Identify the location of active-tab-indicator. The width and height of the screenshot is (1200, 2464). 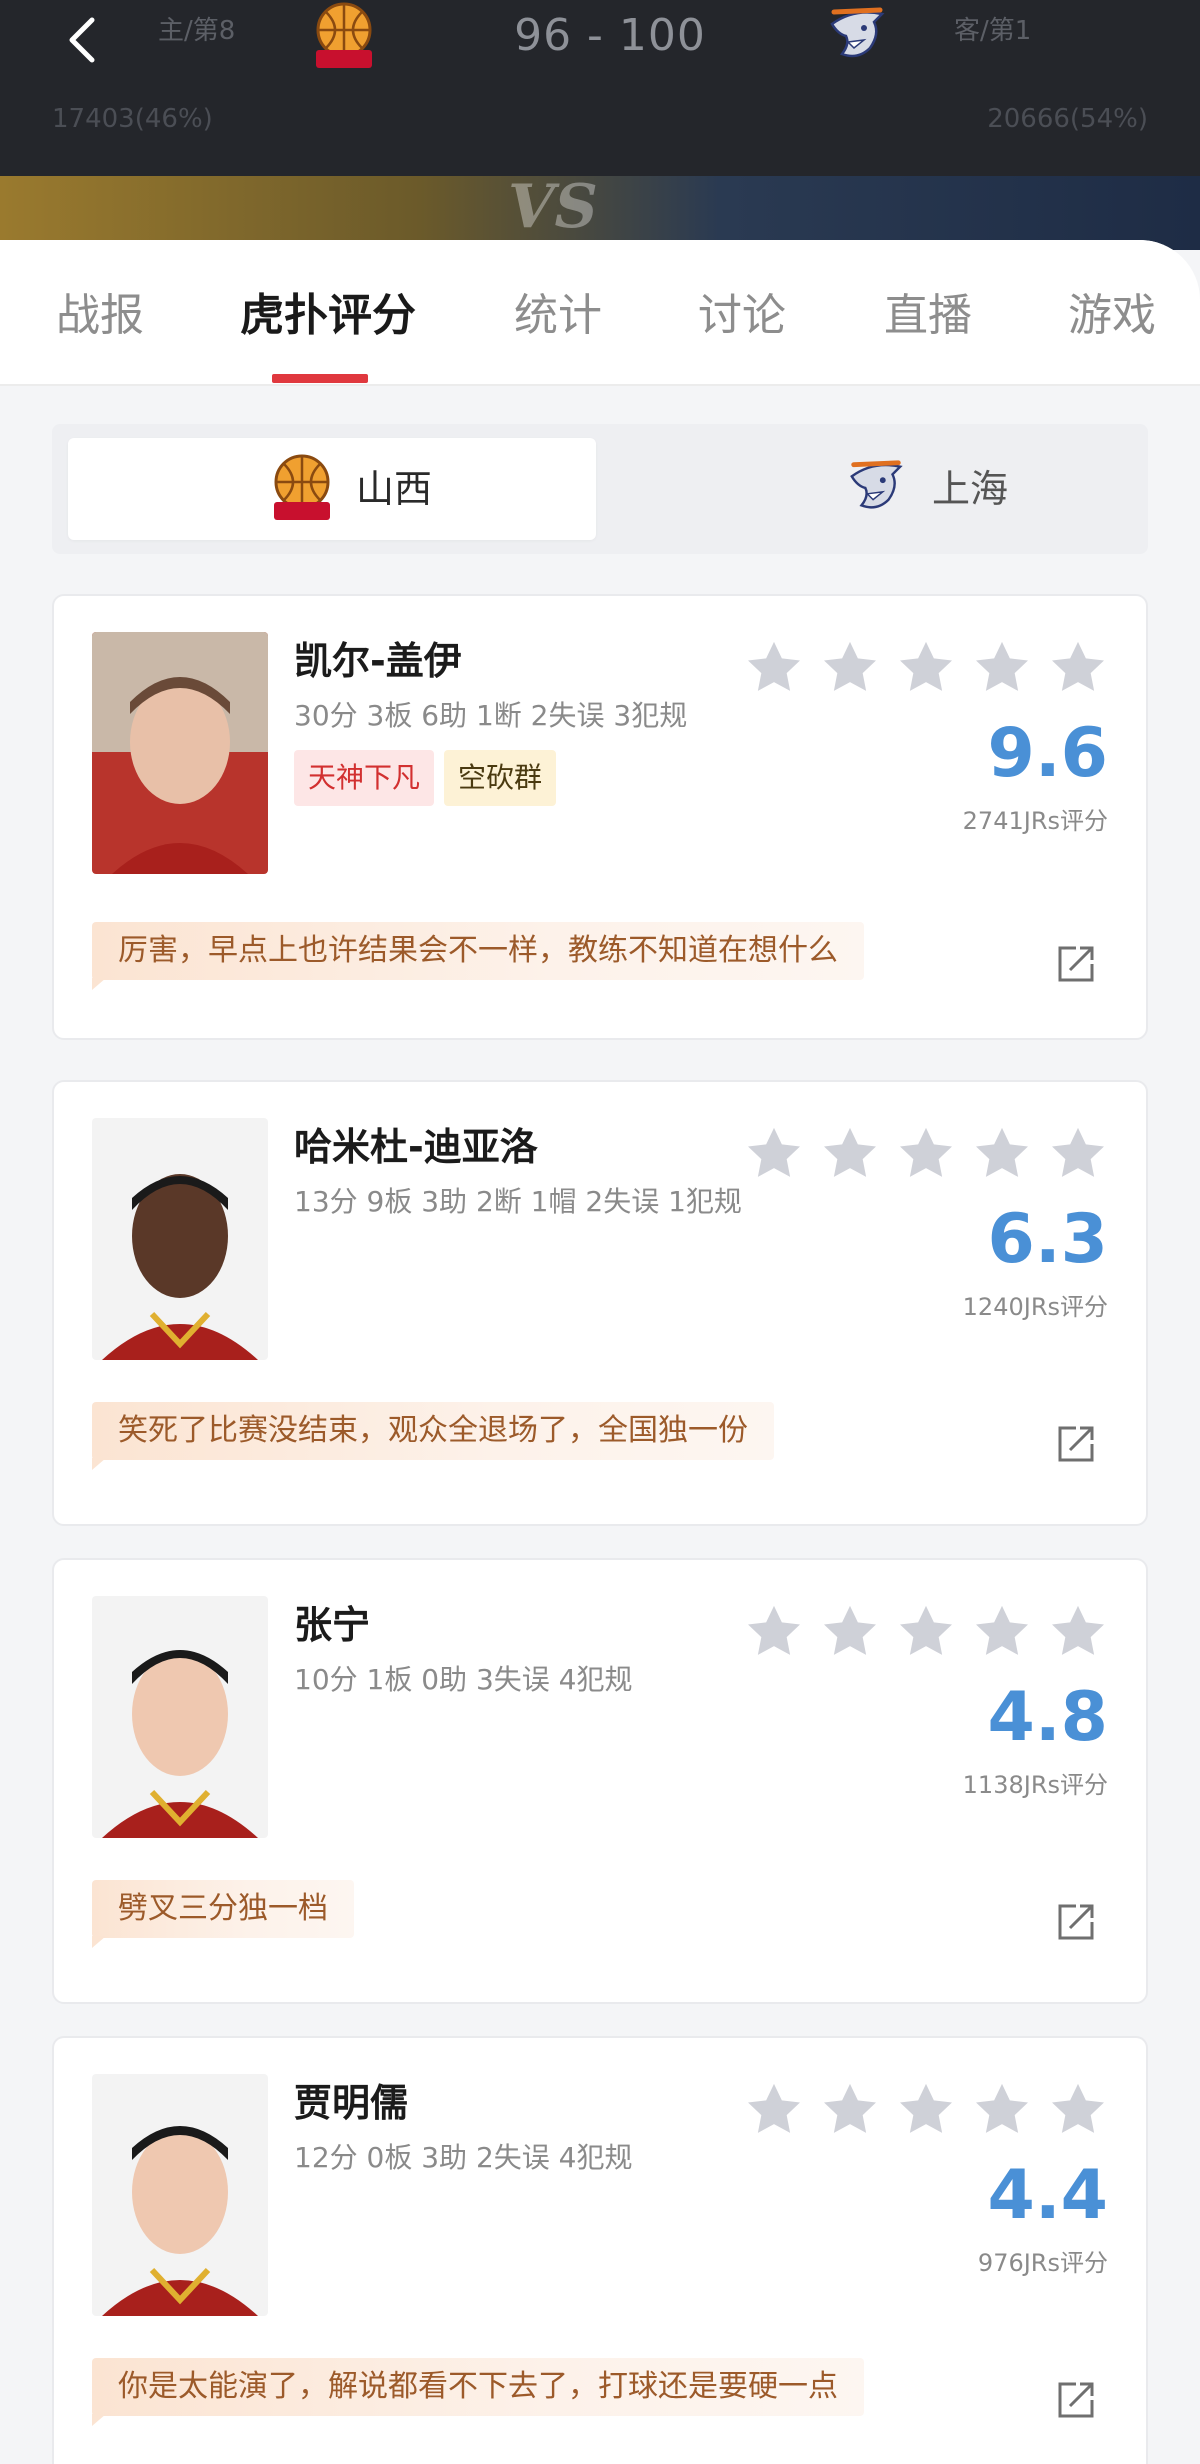
(320, 378).